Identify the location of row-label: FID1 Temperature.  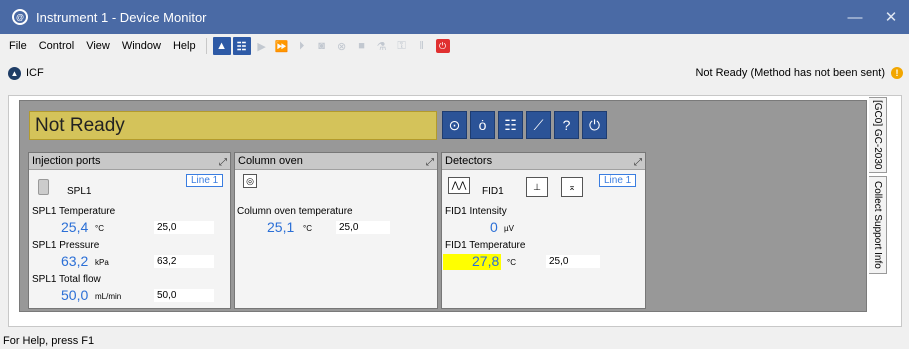
(485, 245).